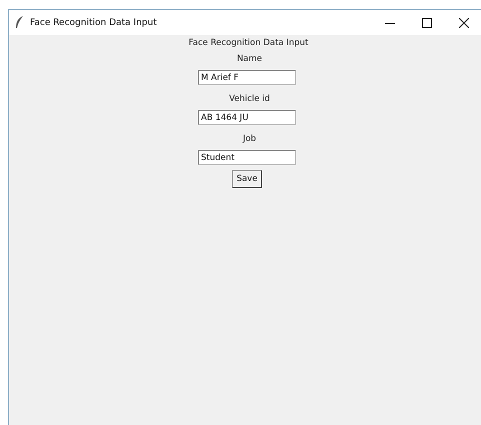 This screenshot has width=481, height=425. What do you see at coordinates (247, 77) in the screenshot?
I see `input-field: M Arief F` at bounding box center [247, 77].